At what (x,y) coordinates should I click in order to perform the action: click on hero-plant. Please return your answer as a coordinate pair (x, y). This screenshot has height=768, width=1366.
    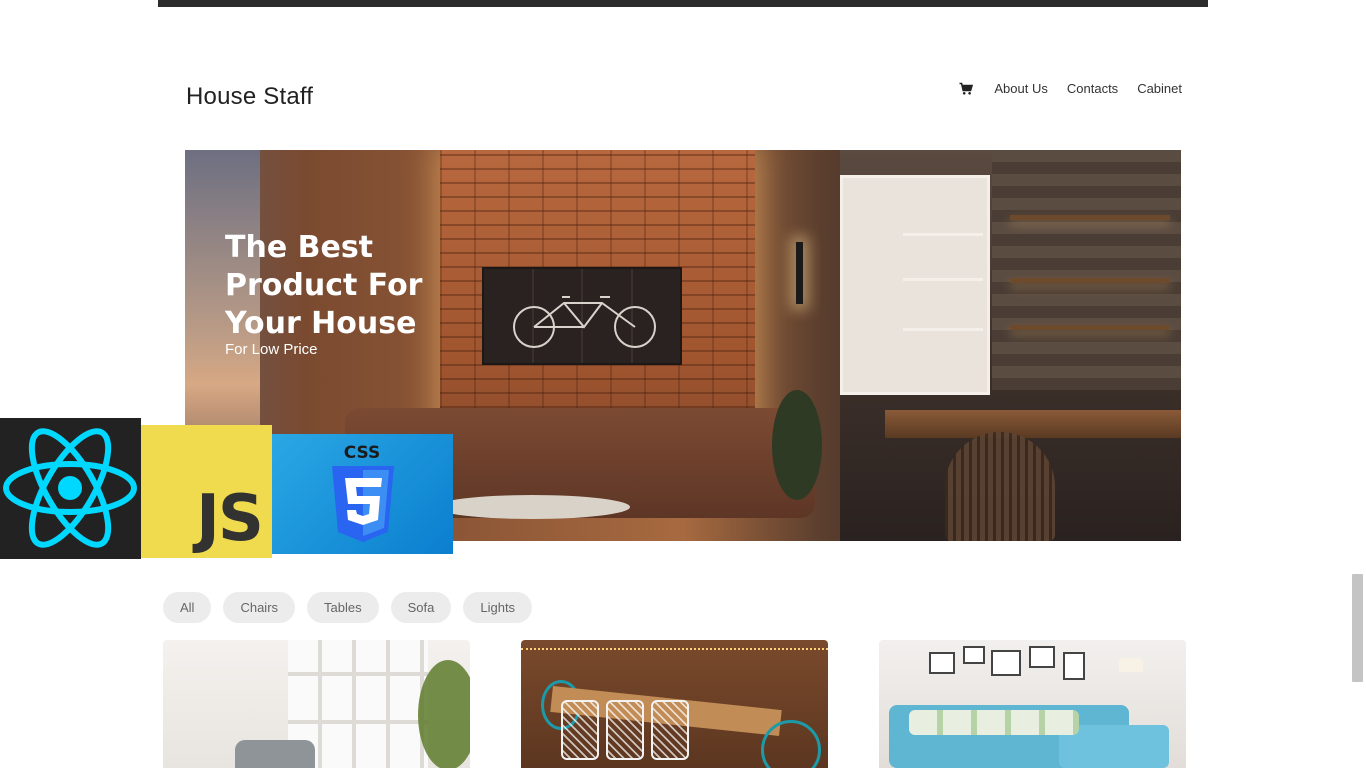
    Looking at the image, I should click on (797, 445).